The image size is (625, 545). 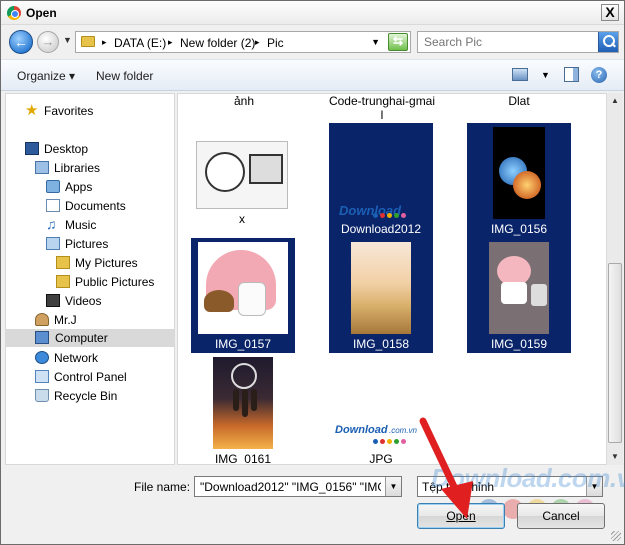 I want to click on music-icon: ♫, so click(x=51, y=224).